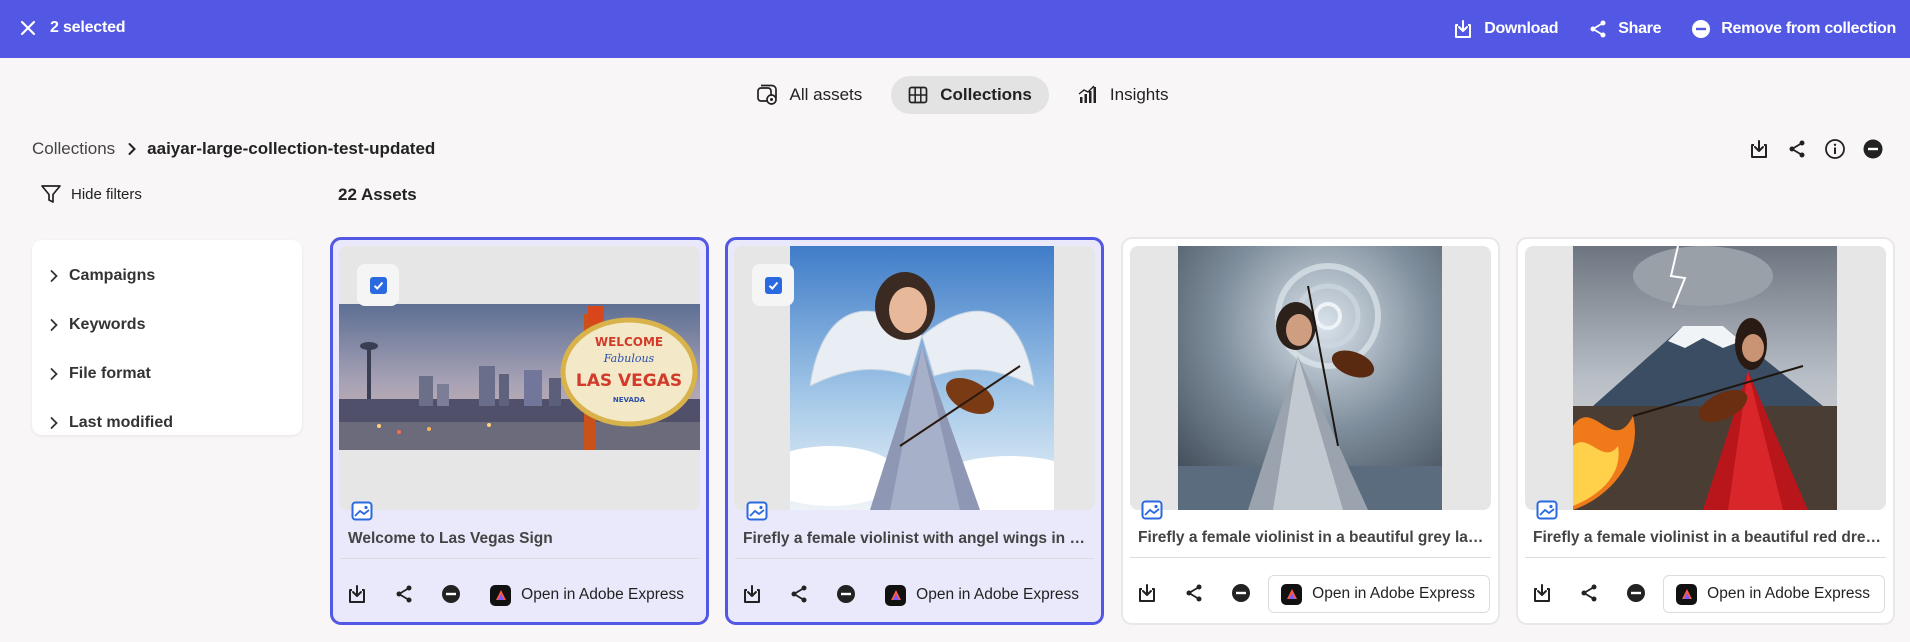 The width and height of the screenshot is (1910, 642). What do you see at coordinates (1603, 29) in the screenshot?
I see `share-icon` at bounding box center [1603, 29].